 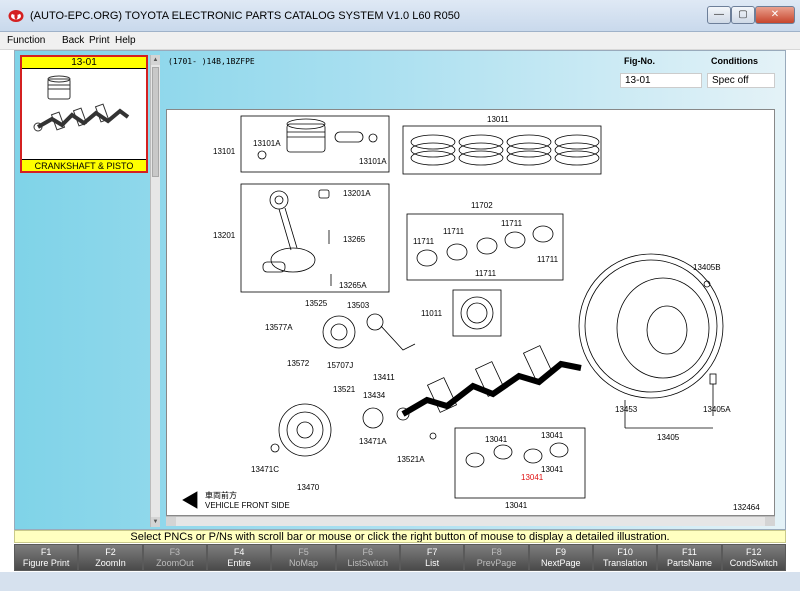 What do you see at coordinates (110, 563) in the screenshot?
I see `fkey-label: ZoomIn` at bounding box center [110, 563].